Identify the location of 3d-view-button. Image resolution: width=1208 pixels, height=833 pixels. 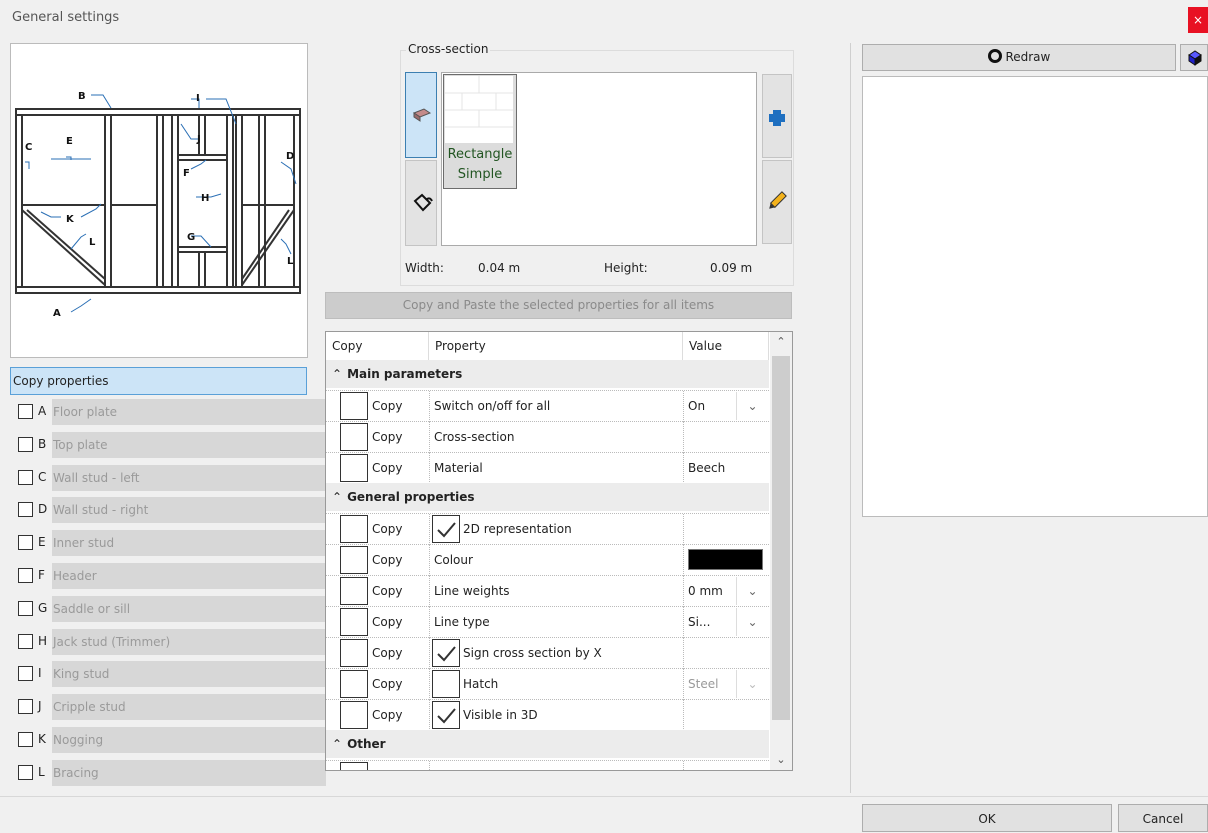
(1194, 57).